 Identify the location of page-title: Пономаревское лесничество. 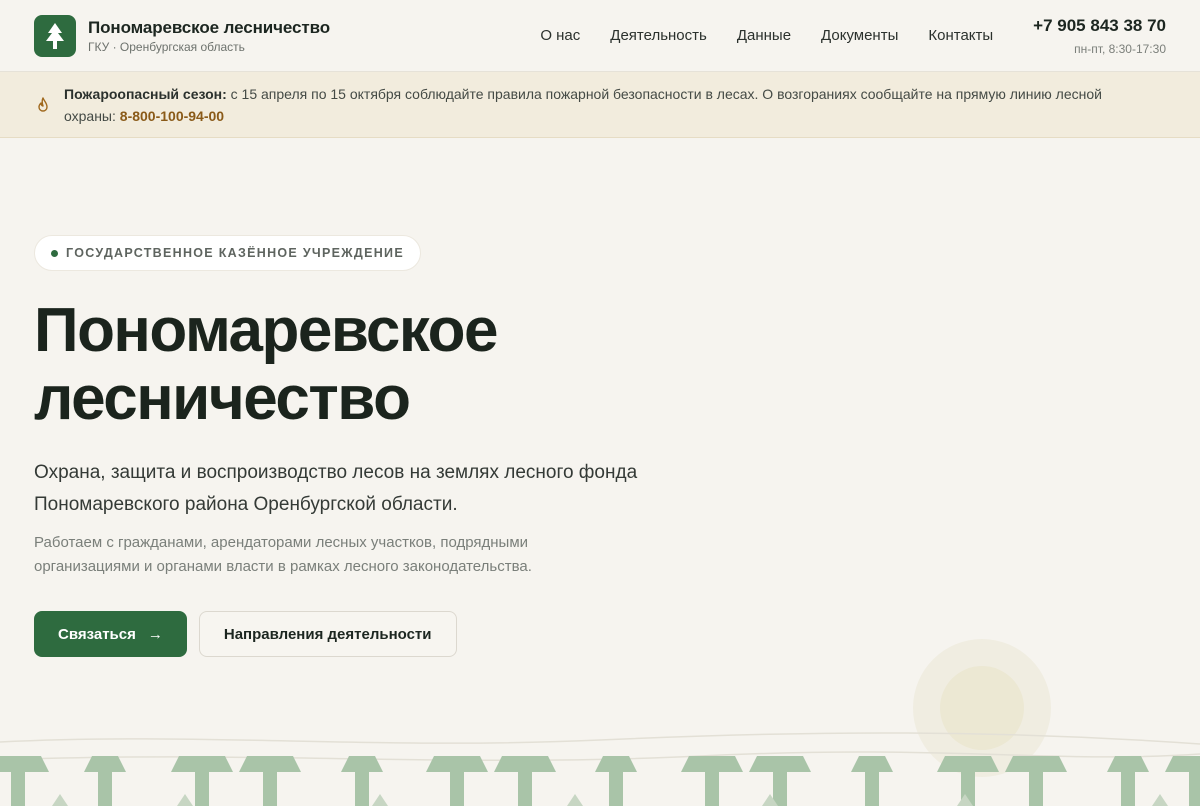
(384, 365).